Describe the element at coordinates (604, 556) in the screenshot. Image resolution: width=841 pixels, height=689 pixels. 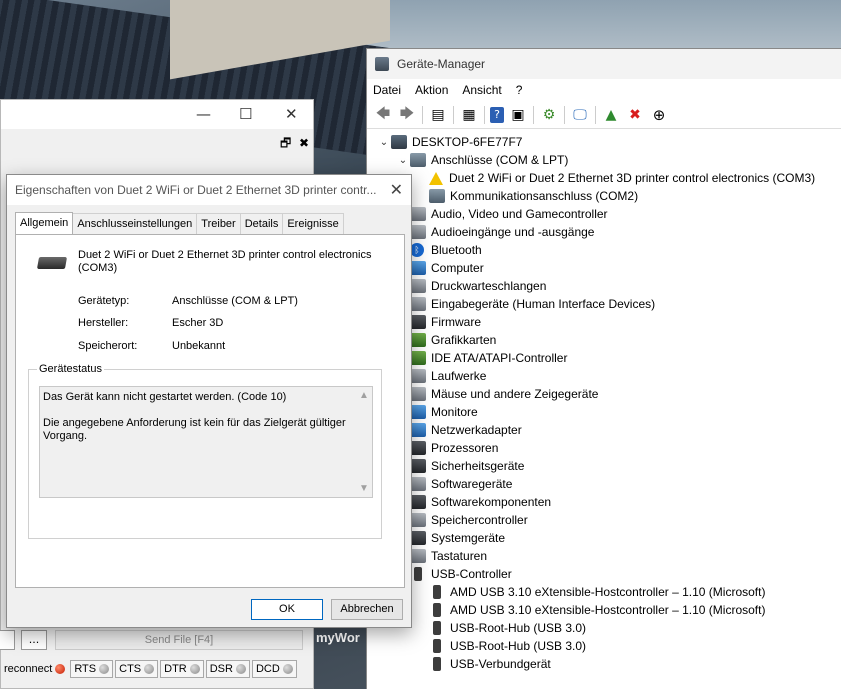
I see `tree-item: ›Tastaturen` at that location.